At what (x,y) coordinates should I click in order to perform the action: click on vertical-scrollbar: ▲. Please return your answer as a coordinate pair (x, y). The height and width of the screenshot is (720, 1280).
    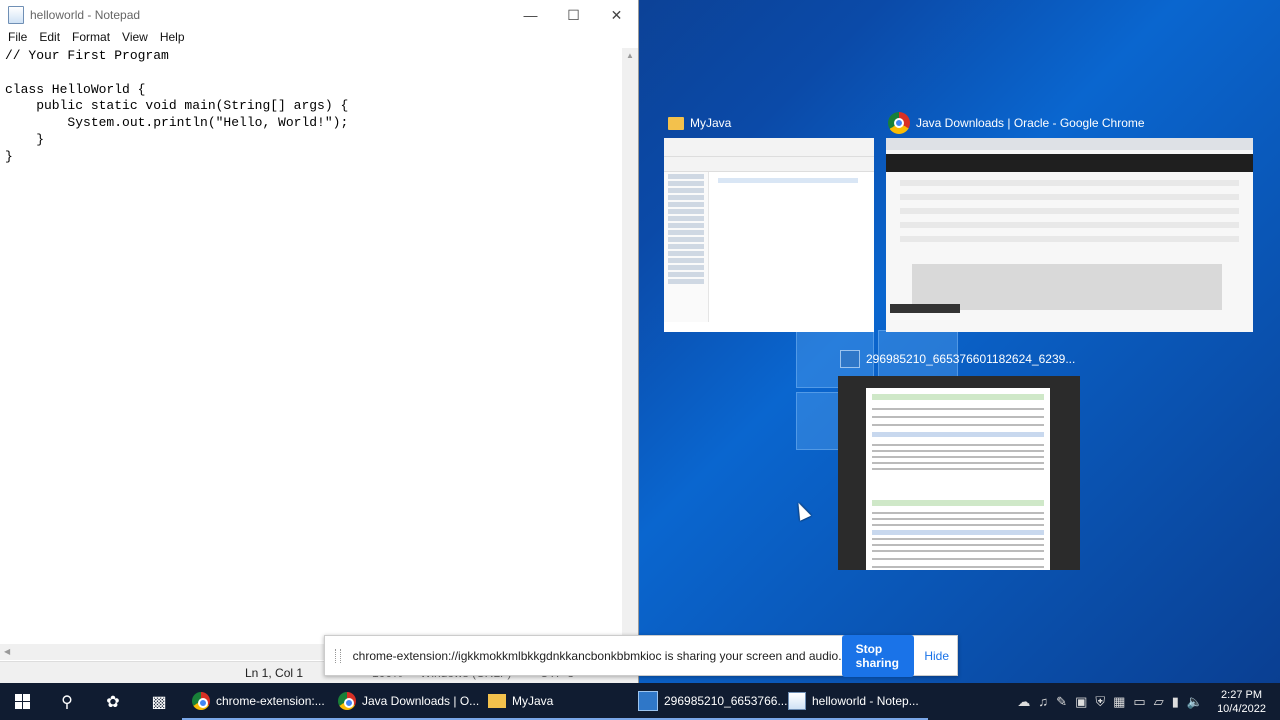
    Looking at the image, I should click on (630, 348).